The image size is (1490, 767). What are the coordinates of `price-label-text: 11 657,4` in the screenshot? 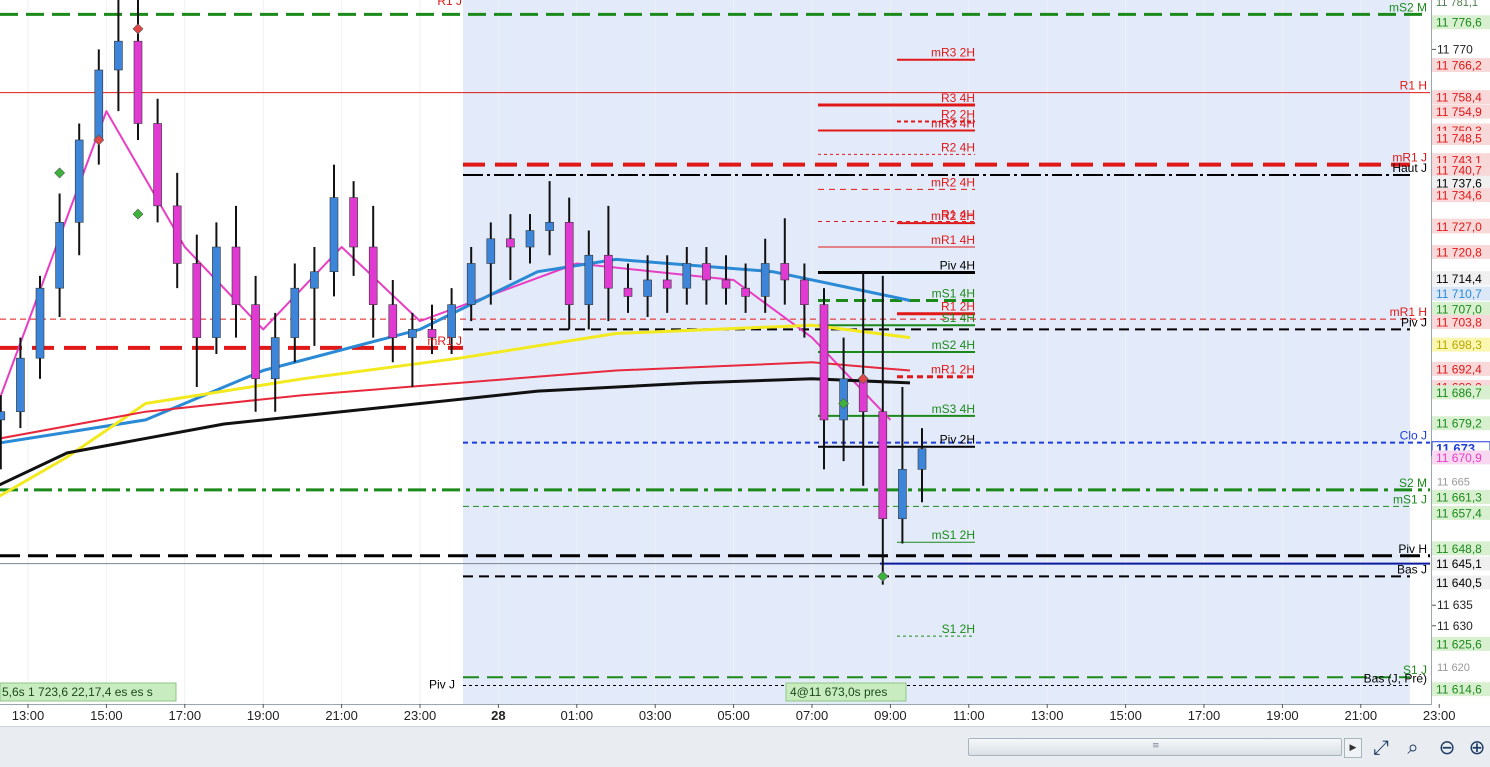 It's located at (1459, 513).